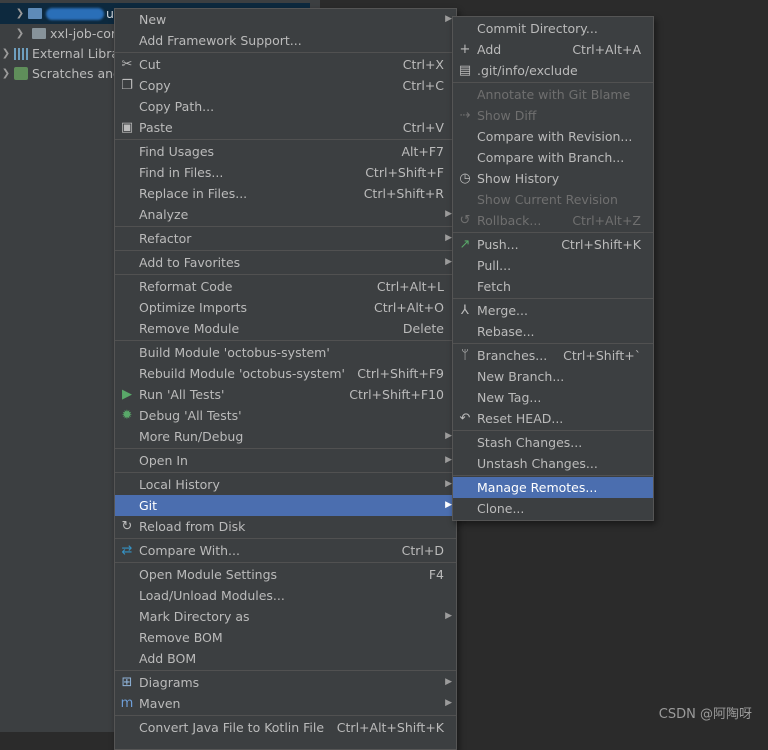 The image size is (768, 750). What do you see at coordinates (285, 436) in the screenshot?
I see `menu-item-more-run-debug: More Run/Debug ▶` at bounding box center [285, 436].